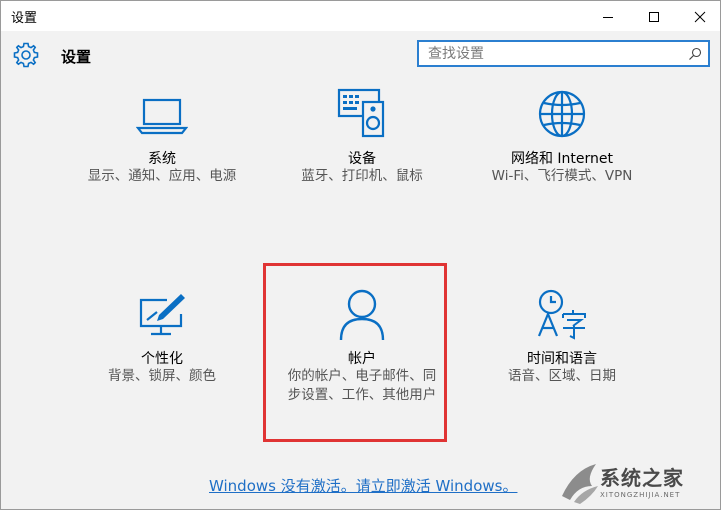  I want to click on settings-header: 设置, so click(360, 56).